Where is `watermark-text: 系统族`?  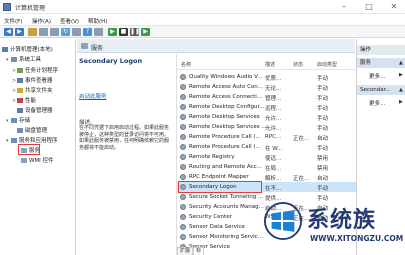
watermark-text: 系统族 is located at coordinates (342, 220).